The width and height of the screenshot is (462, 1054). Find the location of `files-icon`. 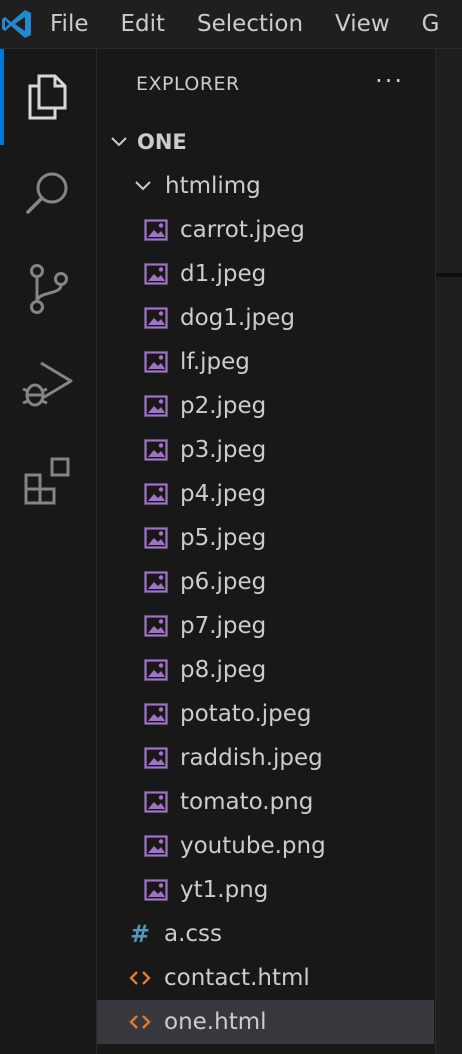

files-icon is located at coordinates (47, 97).